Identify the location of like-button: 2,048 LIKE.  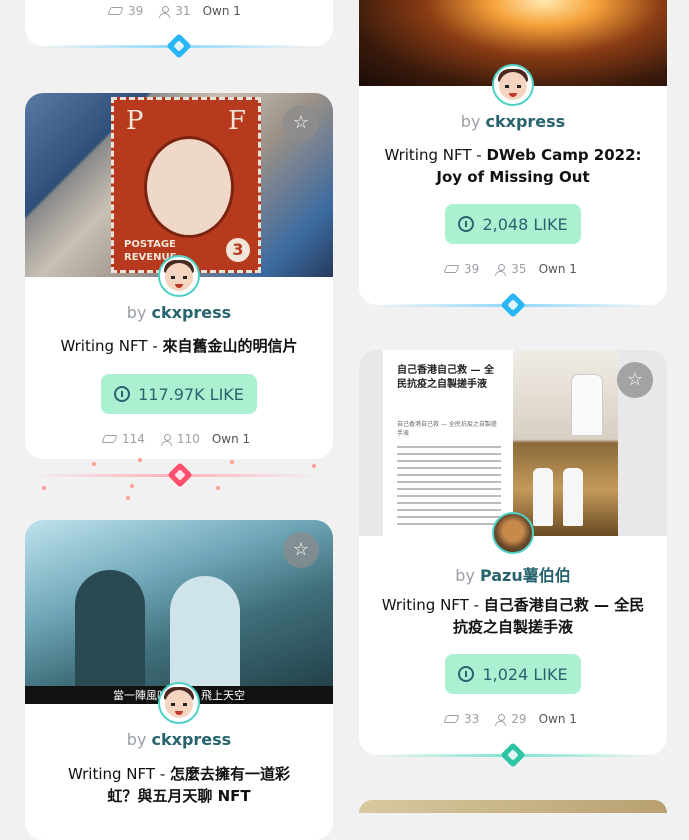
(513, 224).